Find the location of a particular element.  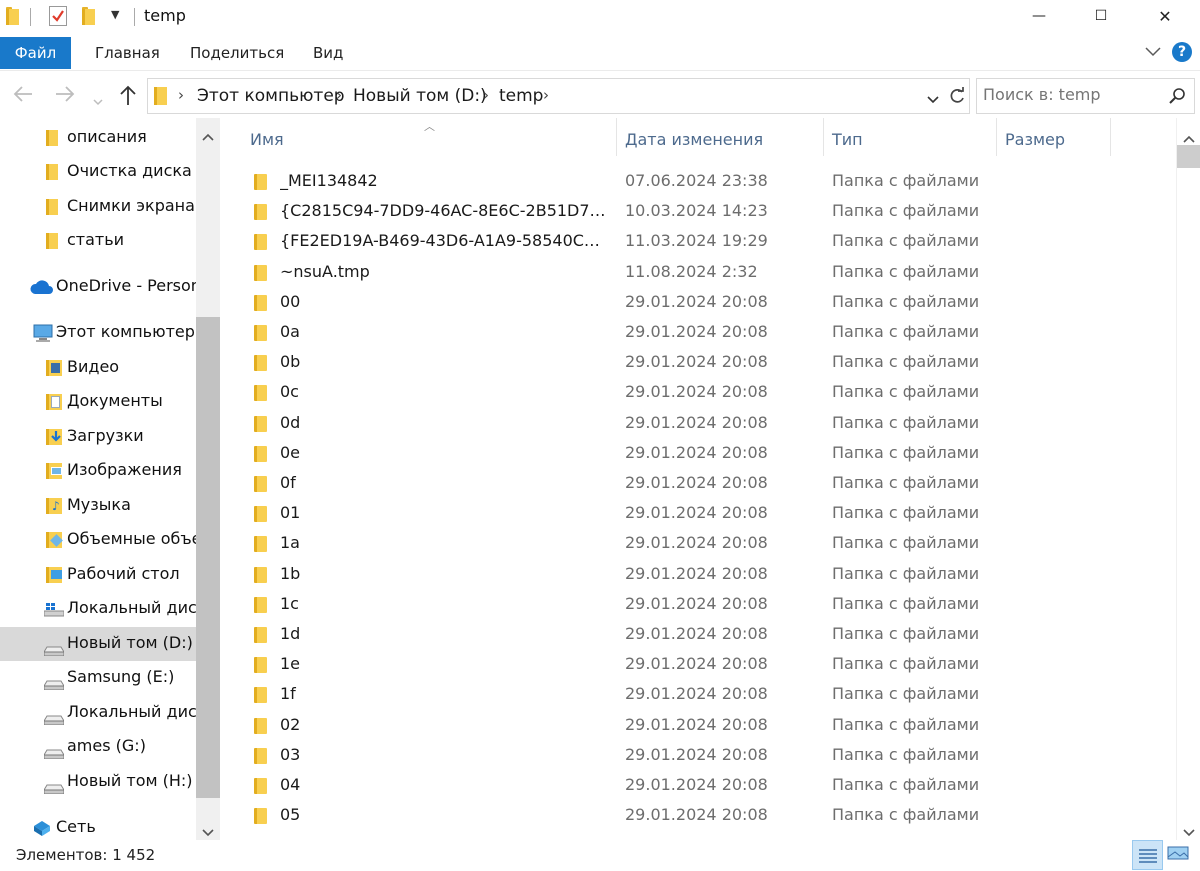

column-header-type: Тип is located at coordinates (847, 139).